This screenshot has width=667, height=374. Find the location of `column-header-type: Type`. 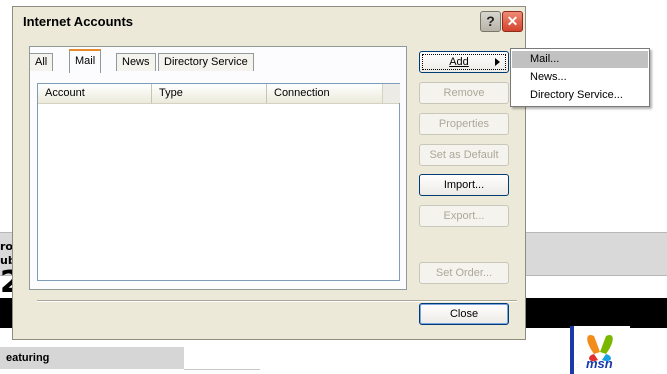

column-header-type: Type is located at coordinates (208, 93).